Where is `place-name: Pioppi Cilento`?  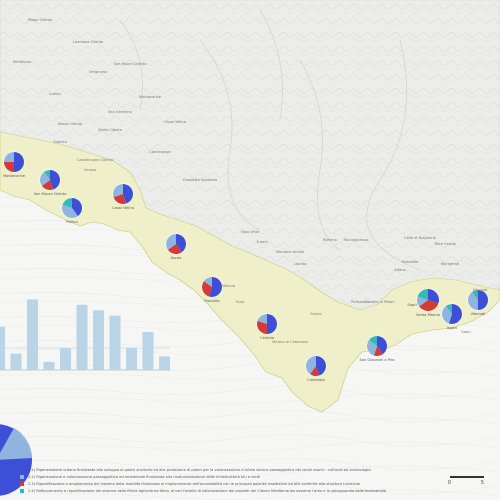
place-name: Pioppi Cilento is located at coordinates (40, 20).